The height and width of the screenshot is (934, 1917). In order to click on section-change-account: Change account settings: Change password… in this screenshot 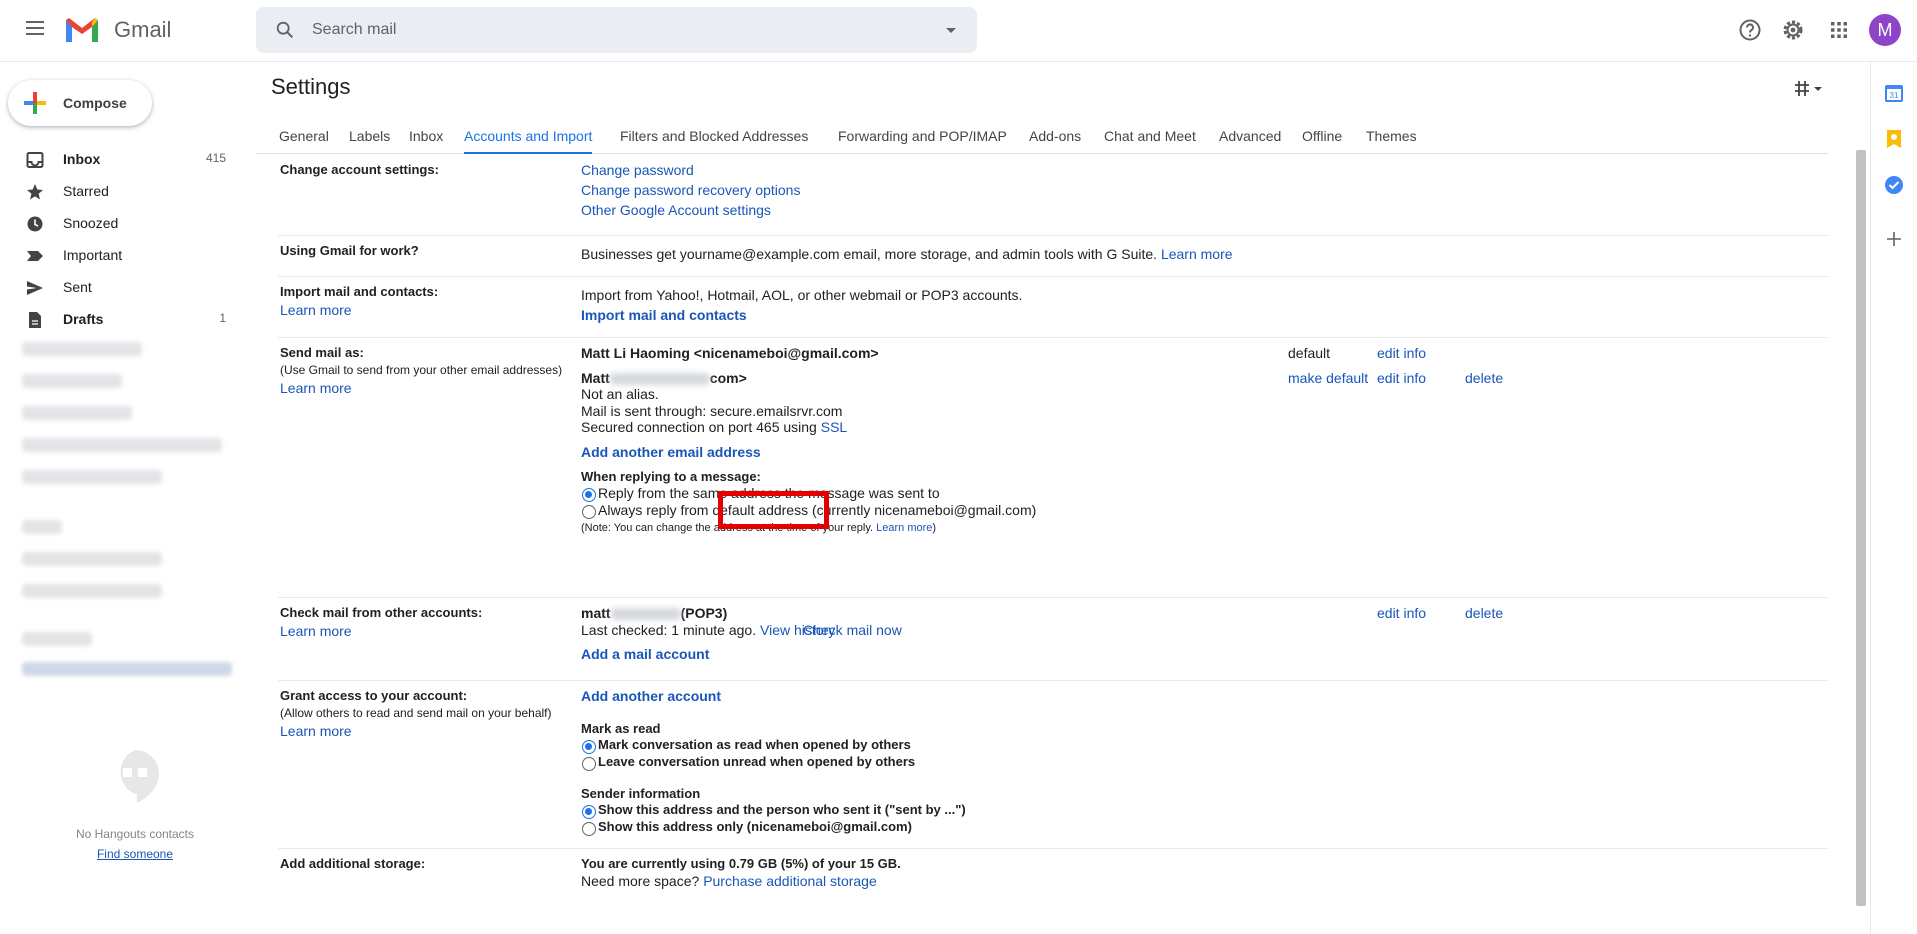, I will do `click(1053, 195)`.